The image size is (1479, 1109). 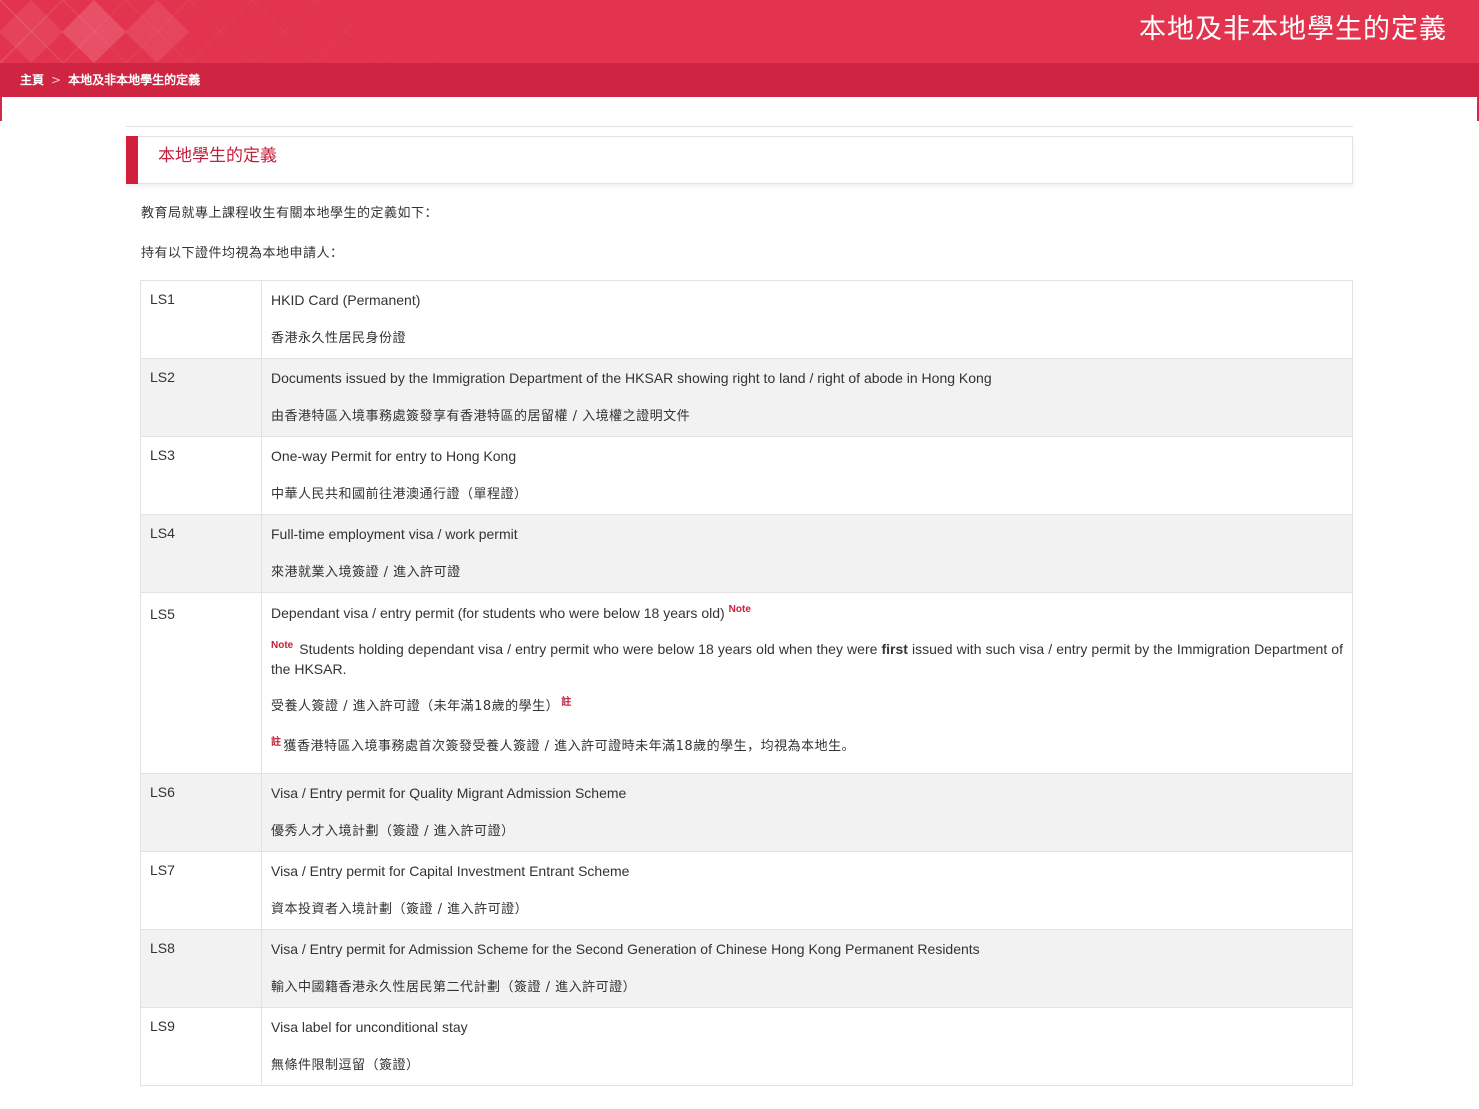 I want to click on section-heading-accent, so click(x=132, y=160).